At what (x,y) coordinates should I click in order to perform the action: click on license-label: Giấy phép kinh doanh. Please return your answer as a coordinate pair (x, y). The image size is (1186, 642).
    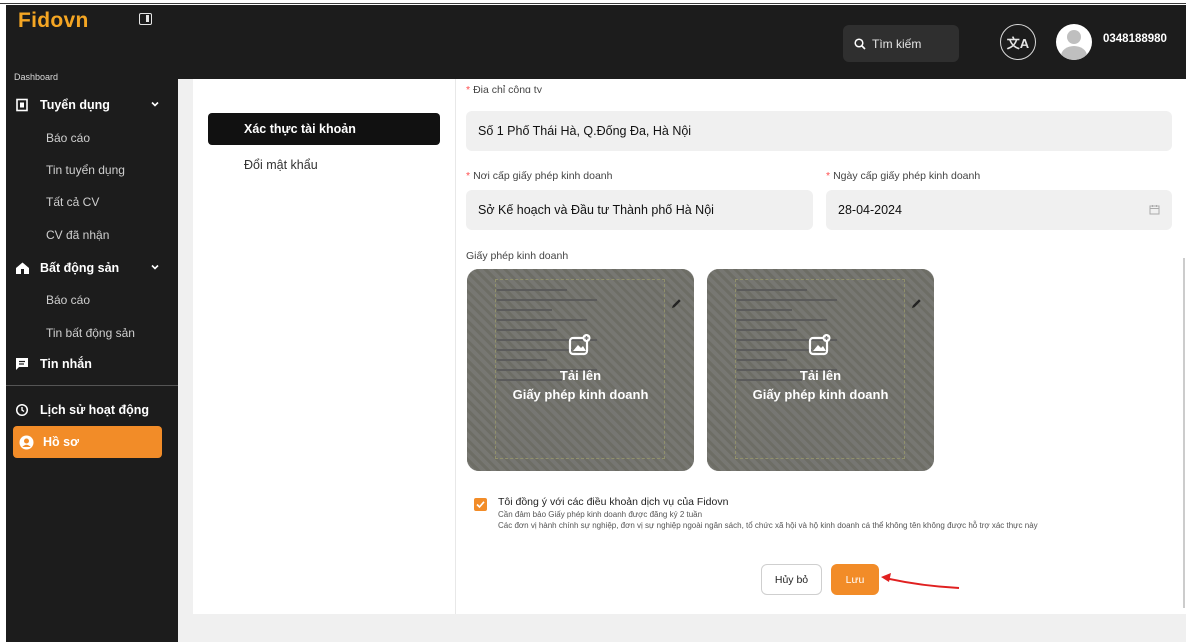
    Looking at the image, I should click on (517, 256).